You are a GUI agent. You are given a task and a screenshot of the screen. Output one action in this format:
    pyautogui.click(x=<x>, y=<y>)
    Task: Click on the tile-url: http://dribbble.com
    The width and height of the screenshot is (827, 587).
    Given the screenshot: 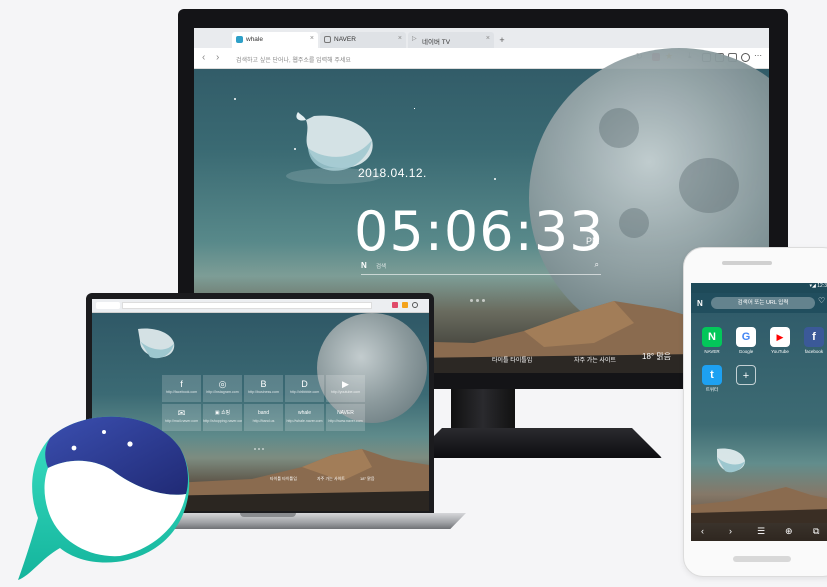 What is the action you would take?
    pyautogui.click(x=304, y=392)
    